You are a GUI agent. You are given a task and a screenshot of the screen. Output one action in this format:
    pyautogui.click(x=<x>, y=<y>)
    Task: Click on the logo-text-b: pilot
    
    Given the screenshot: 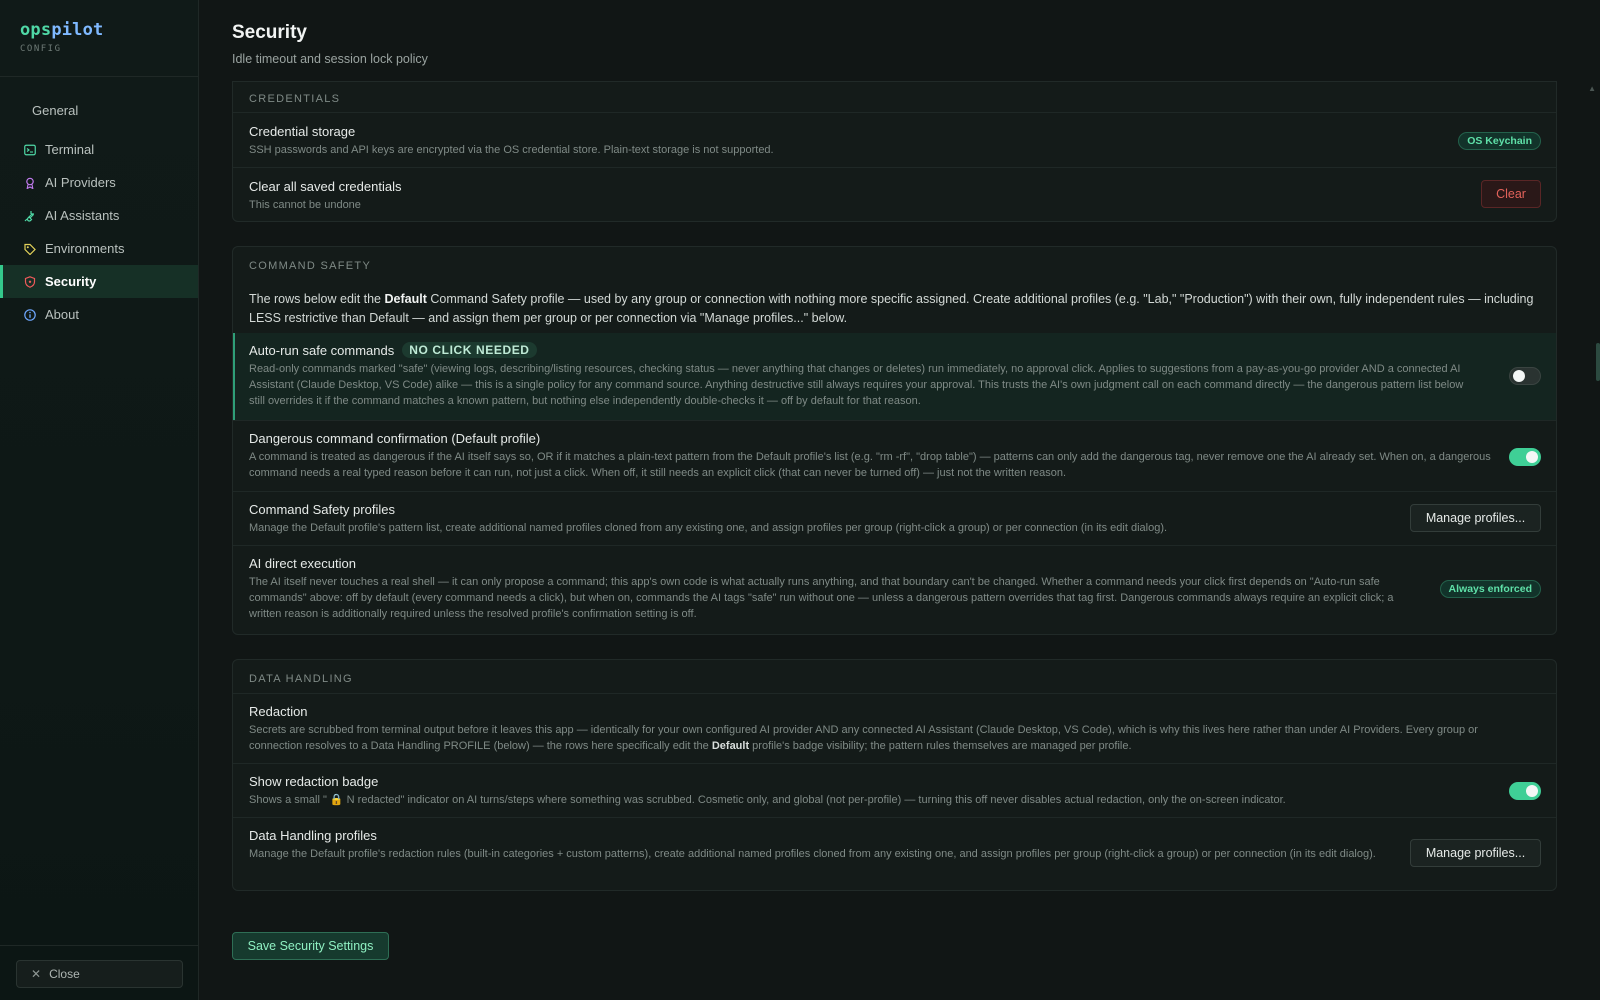 What is the action you would take?
    pyautogui.click(x=77, y=30)
    